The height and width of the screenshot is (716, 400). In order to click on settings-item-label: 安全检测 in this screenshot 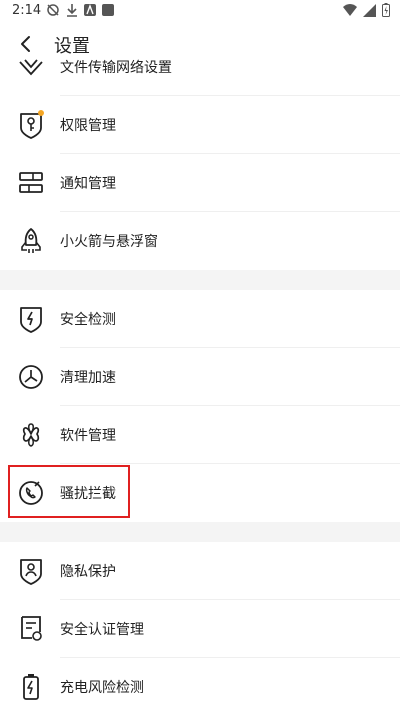, I will do `click(88, 320)`.